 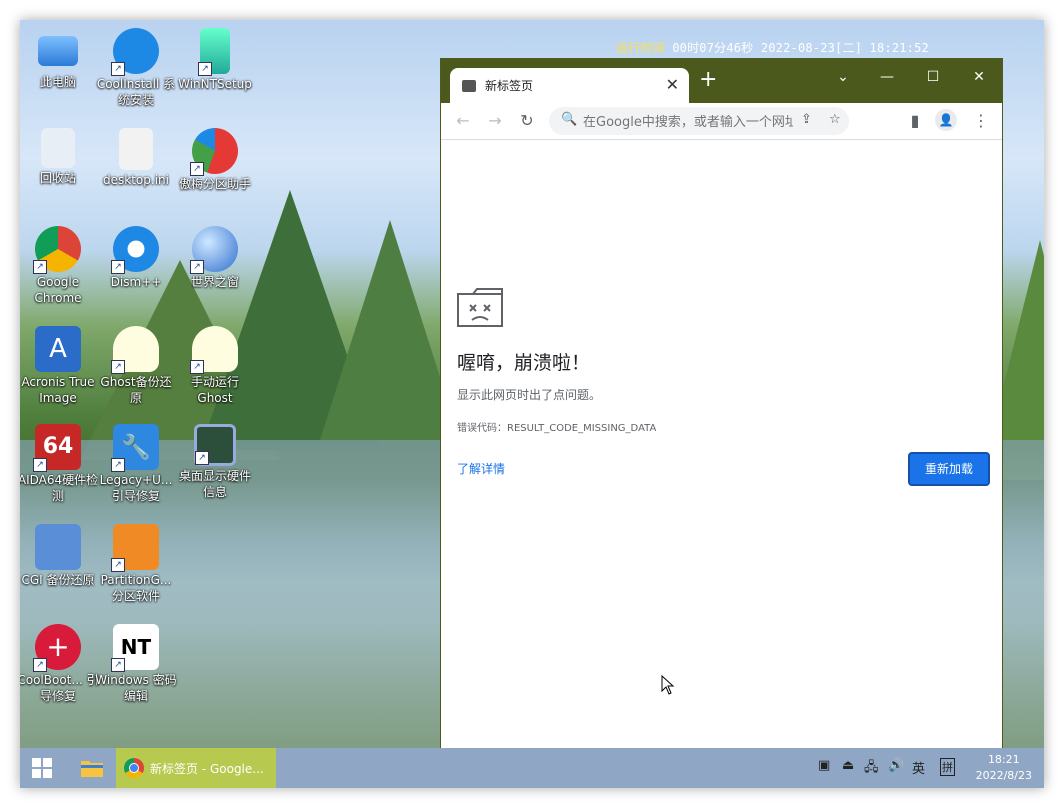 What do you see at coordinates (933, 77) in the screenshot?
I see `maximize-button: ☐` at bounding box center [933, 77].